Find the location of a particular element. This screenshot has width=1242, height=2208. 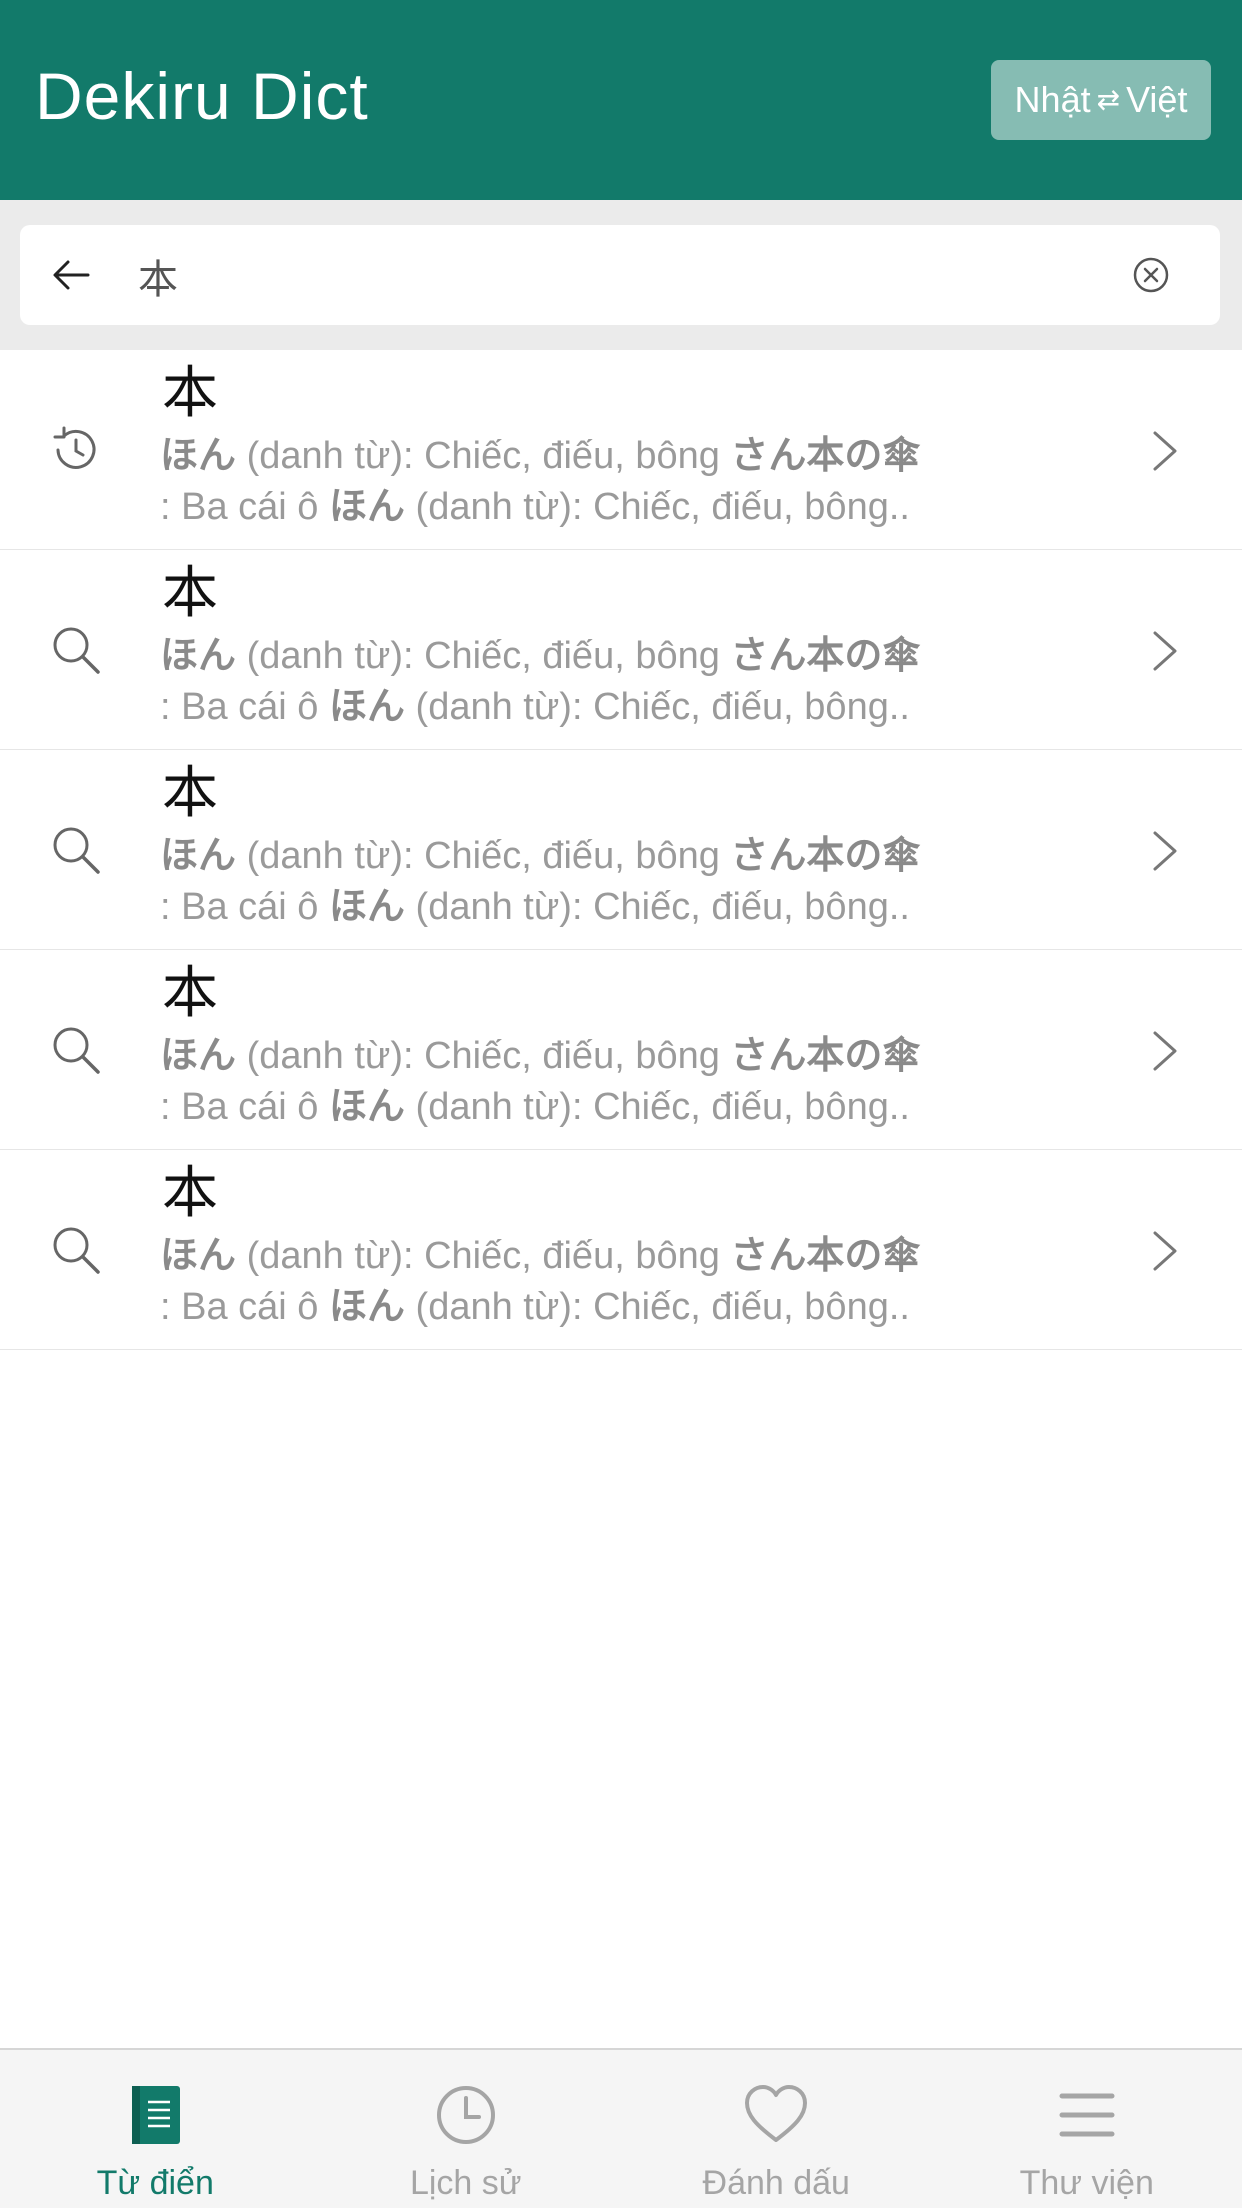

lang-from-label: Nhật is located at coordinates (1052, 99).